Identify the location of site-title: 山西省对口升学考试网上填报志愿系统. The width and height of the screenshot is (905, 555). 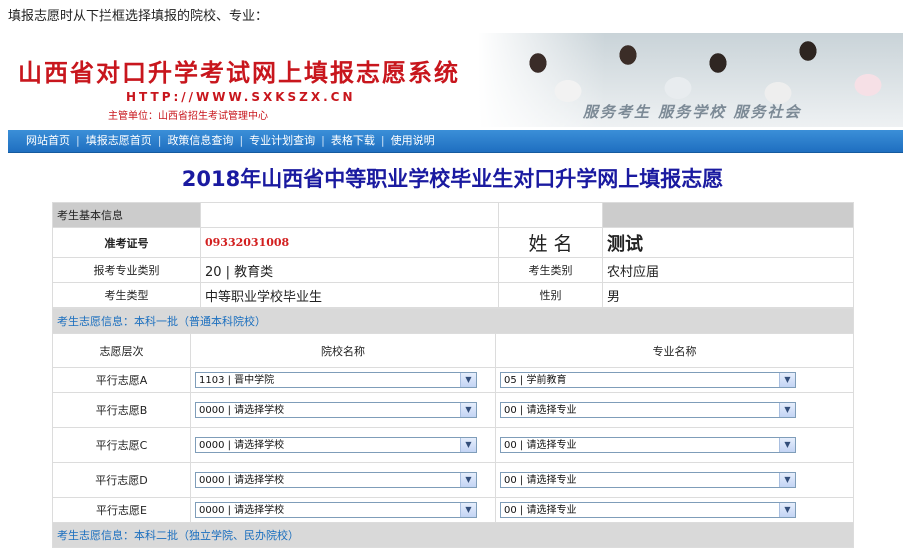
(239, 73).